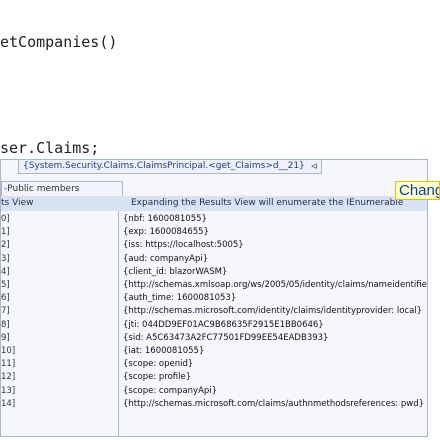  What do you see at coordinates (183, 245) in the screenshot?
I see `claim-value: {iss: https://localhost:5005}` at bounding box center [183, 245].